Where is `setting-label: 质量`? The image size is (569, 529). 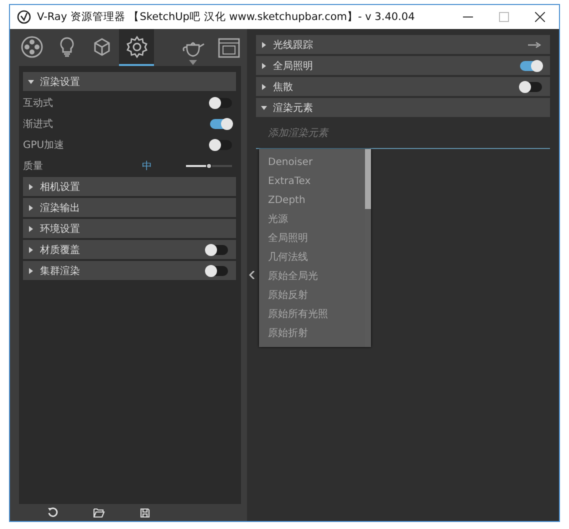 setting-label: 质量 is located at coordinates (33, 166).